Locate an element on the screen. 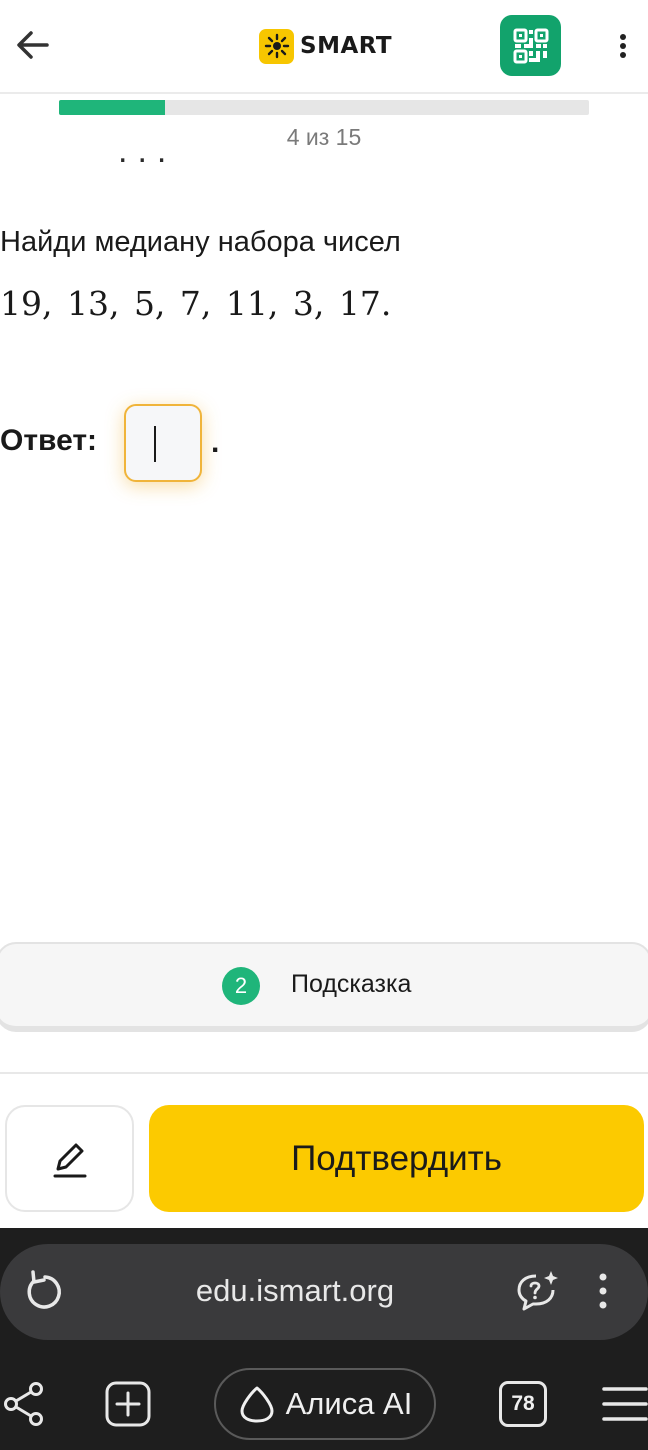 The height and width of the screenshot is (1450, 648). progress-fill is located at coordinates (112, 107).